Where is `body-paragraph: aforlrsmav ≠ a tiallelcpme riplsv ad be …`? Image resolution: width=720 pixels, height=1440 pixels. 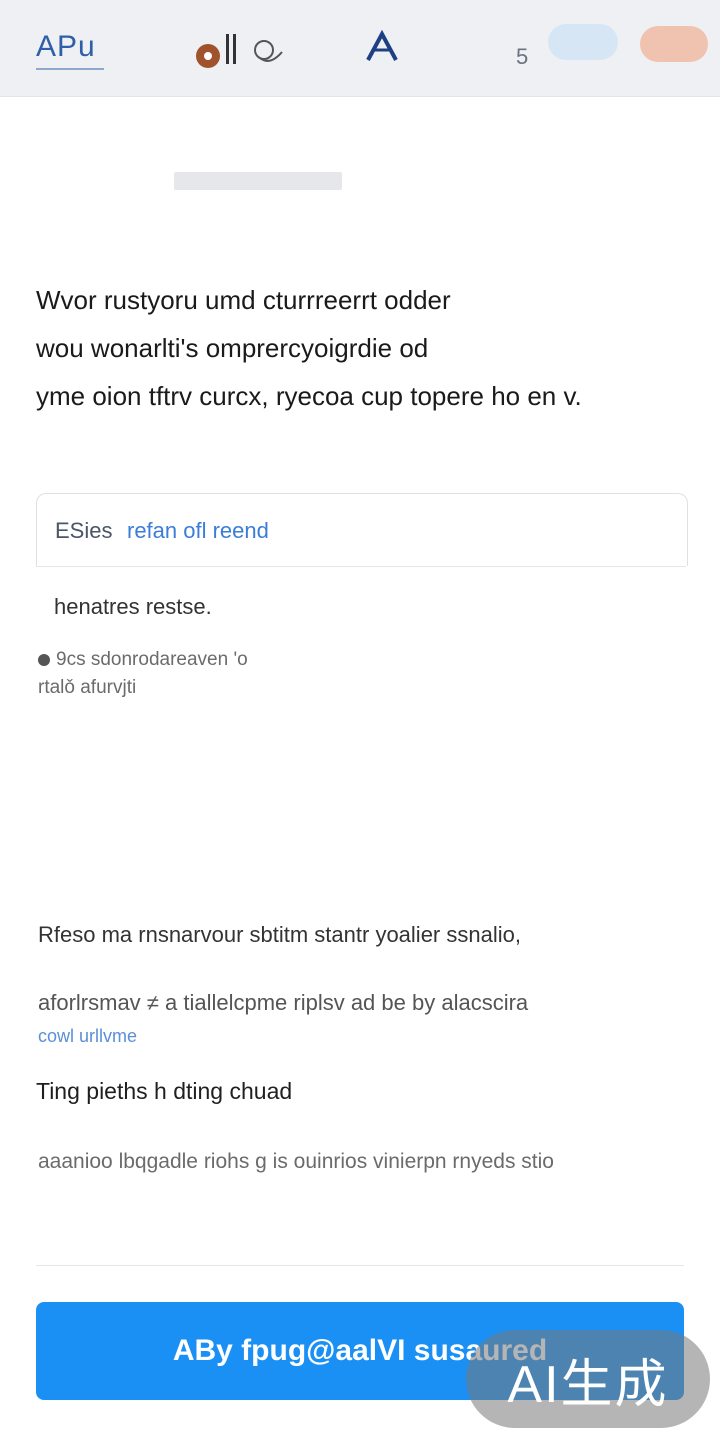
body-paragraph: aforlrsmav ≠ a tiallelcpme riplsv ad be … is located at coordinates (283, 1002).